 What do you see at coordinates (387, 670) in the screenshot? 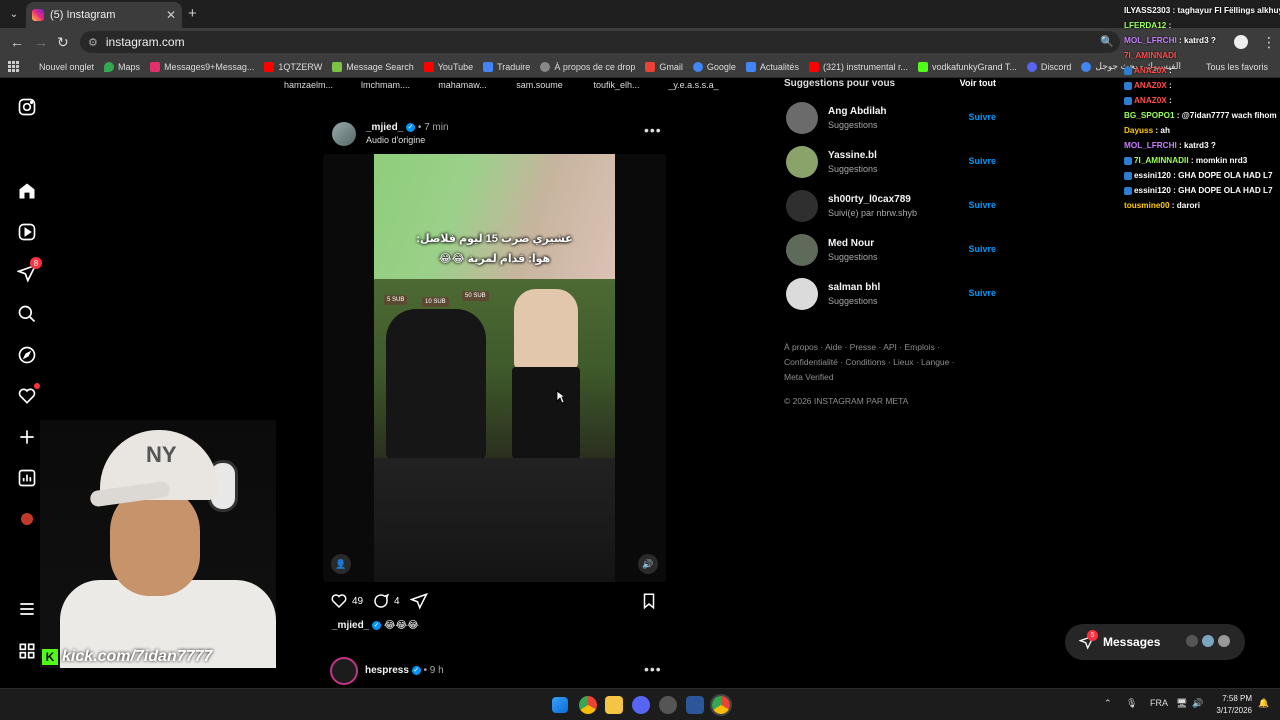
I see `next-post-author-name: hespress` at bounding box center [387, 670].